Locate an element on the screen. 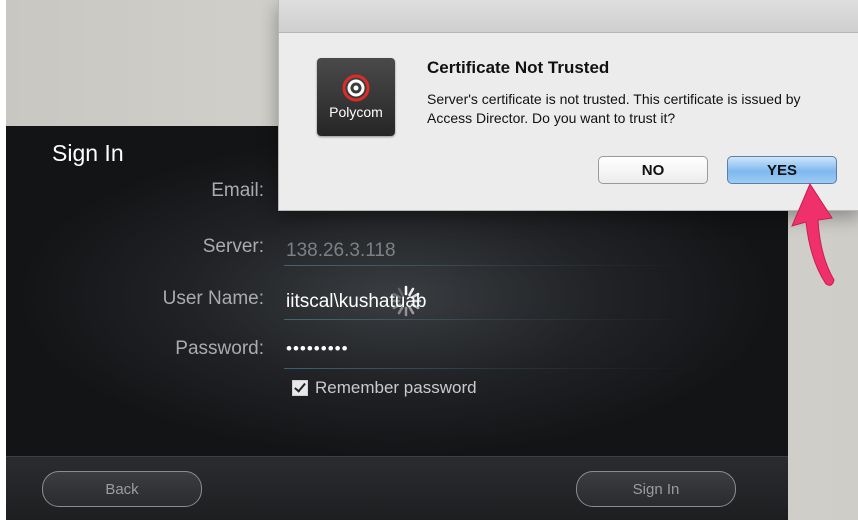 This screenshot has height=520, width=858. server-field-underline is located at coordinates (494, 265).